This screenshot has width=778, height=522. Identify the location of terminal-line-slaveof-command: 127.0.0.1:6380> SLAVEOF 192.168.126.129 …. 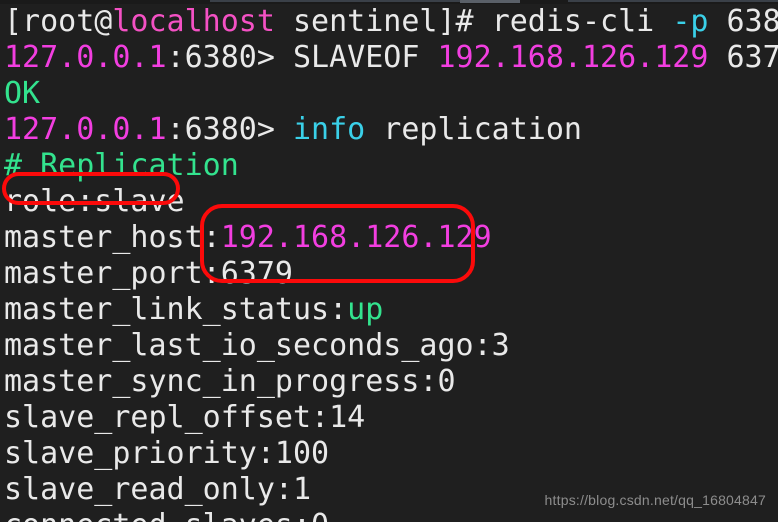
(391, 58).